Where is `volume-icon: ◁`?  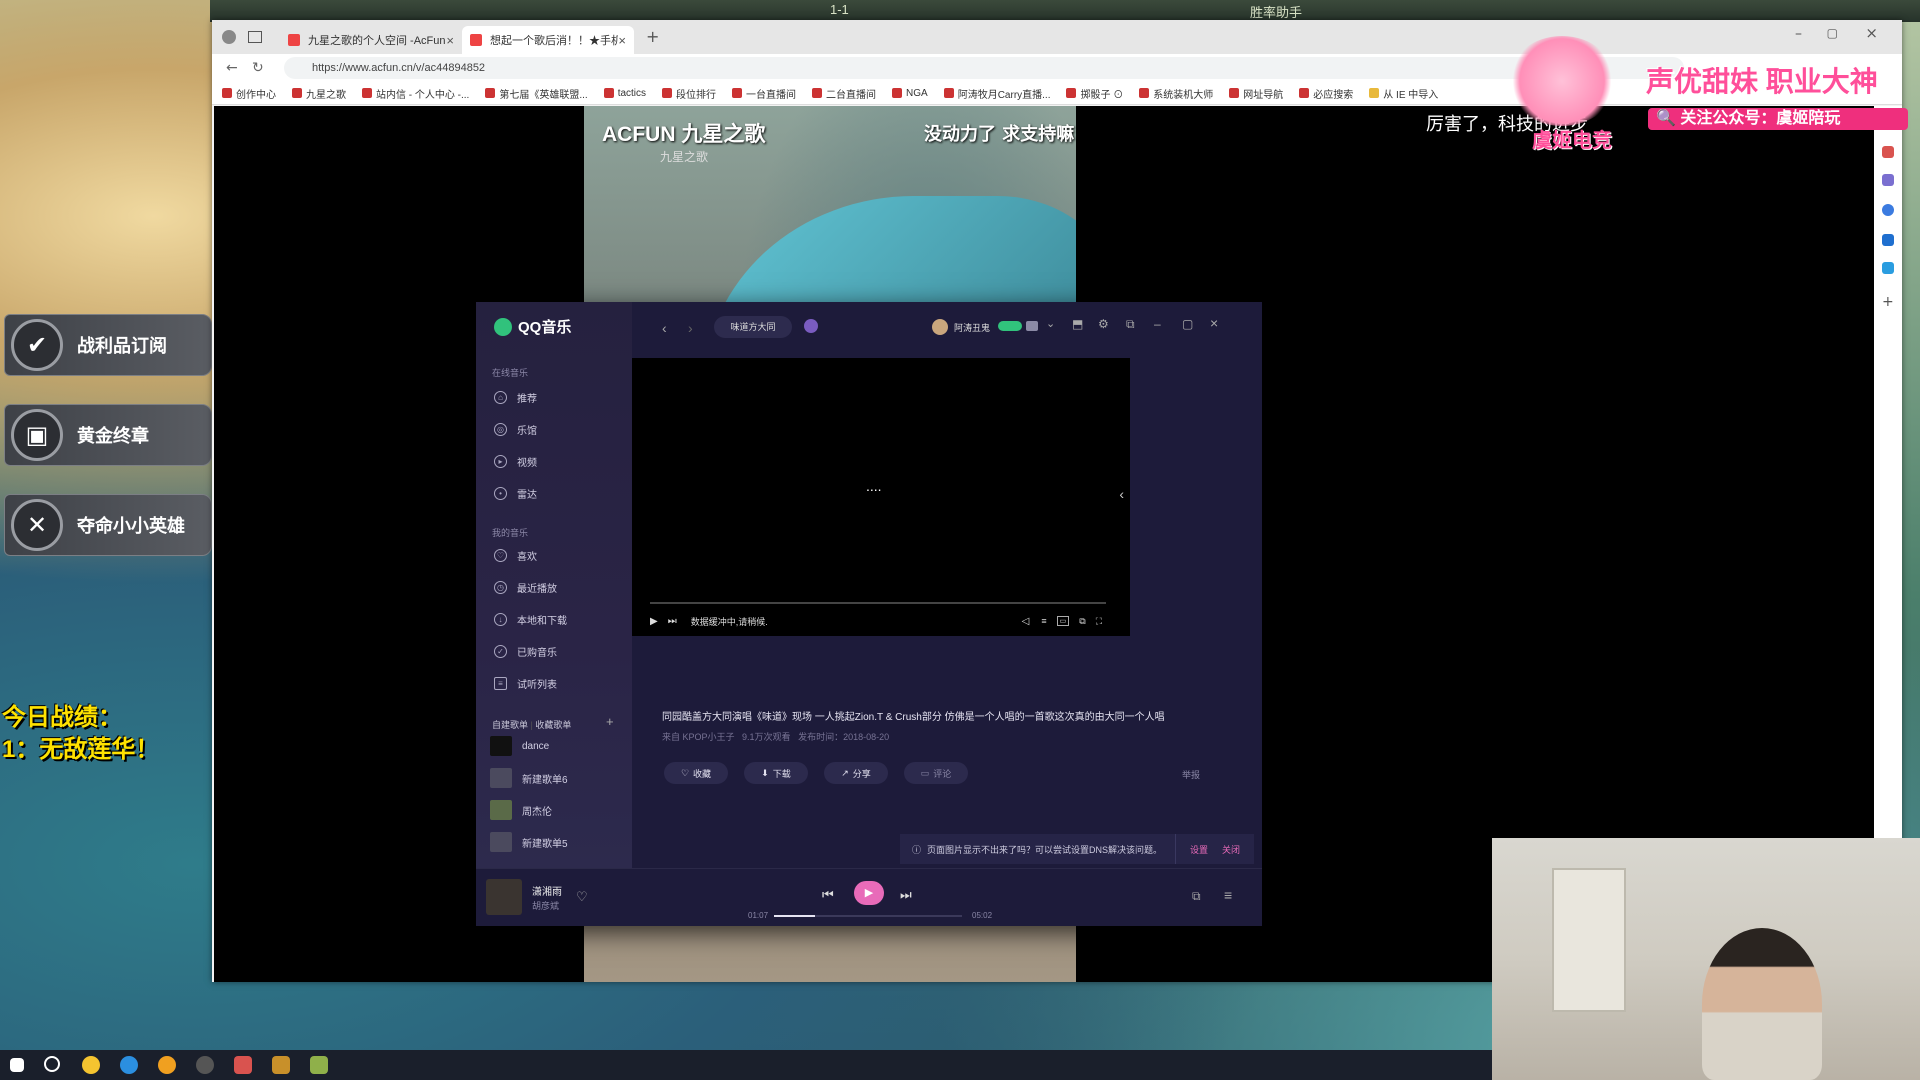
volume-icon: ◁ is located at coordinates (1026, 621).